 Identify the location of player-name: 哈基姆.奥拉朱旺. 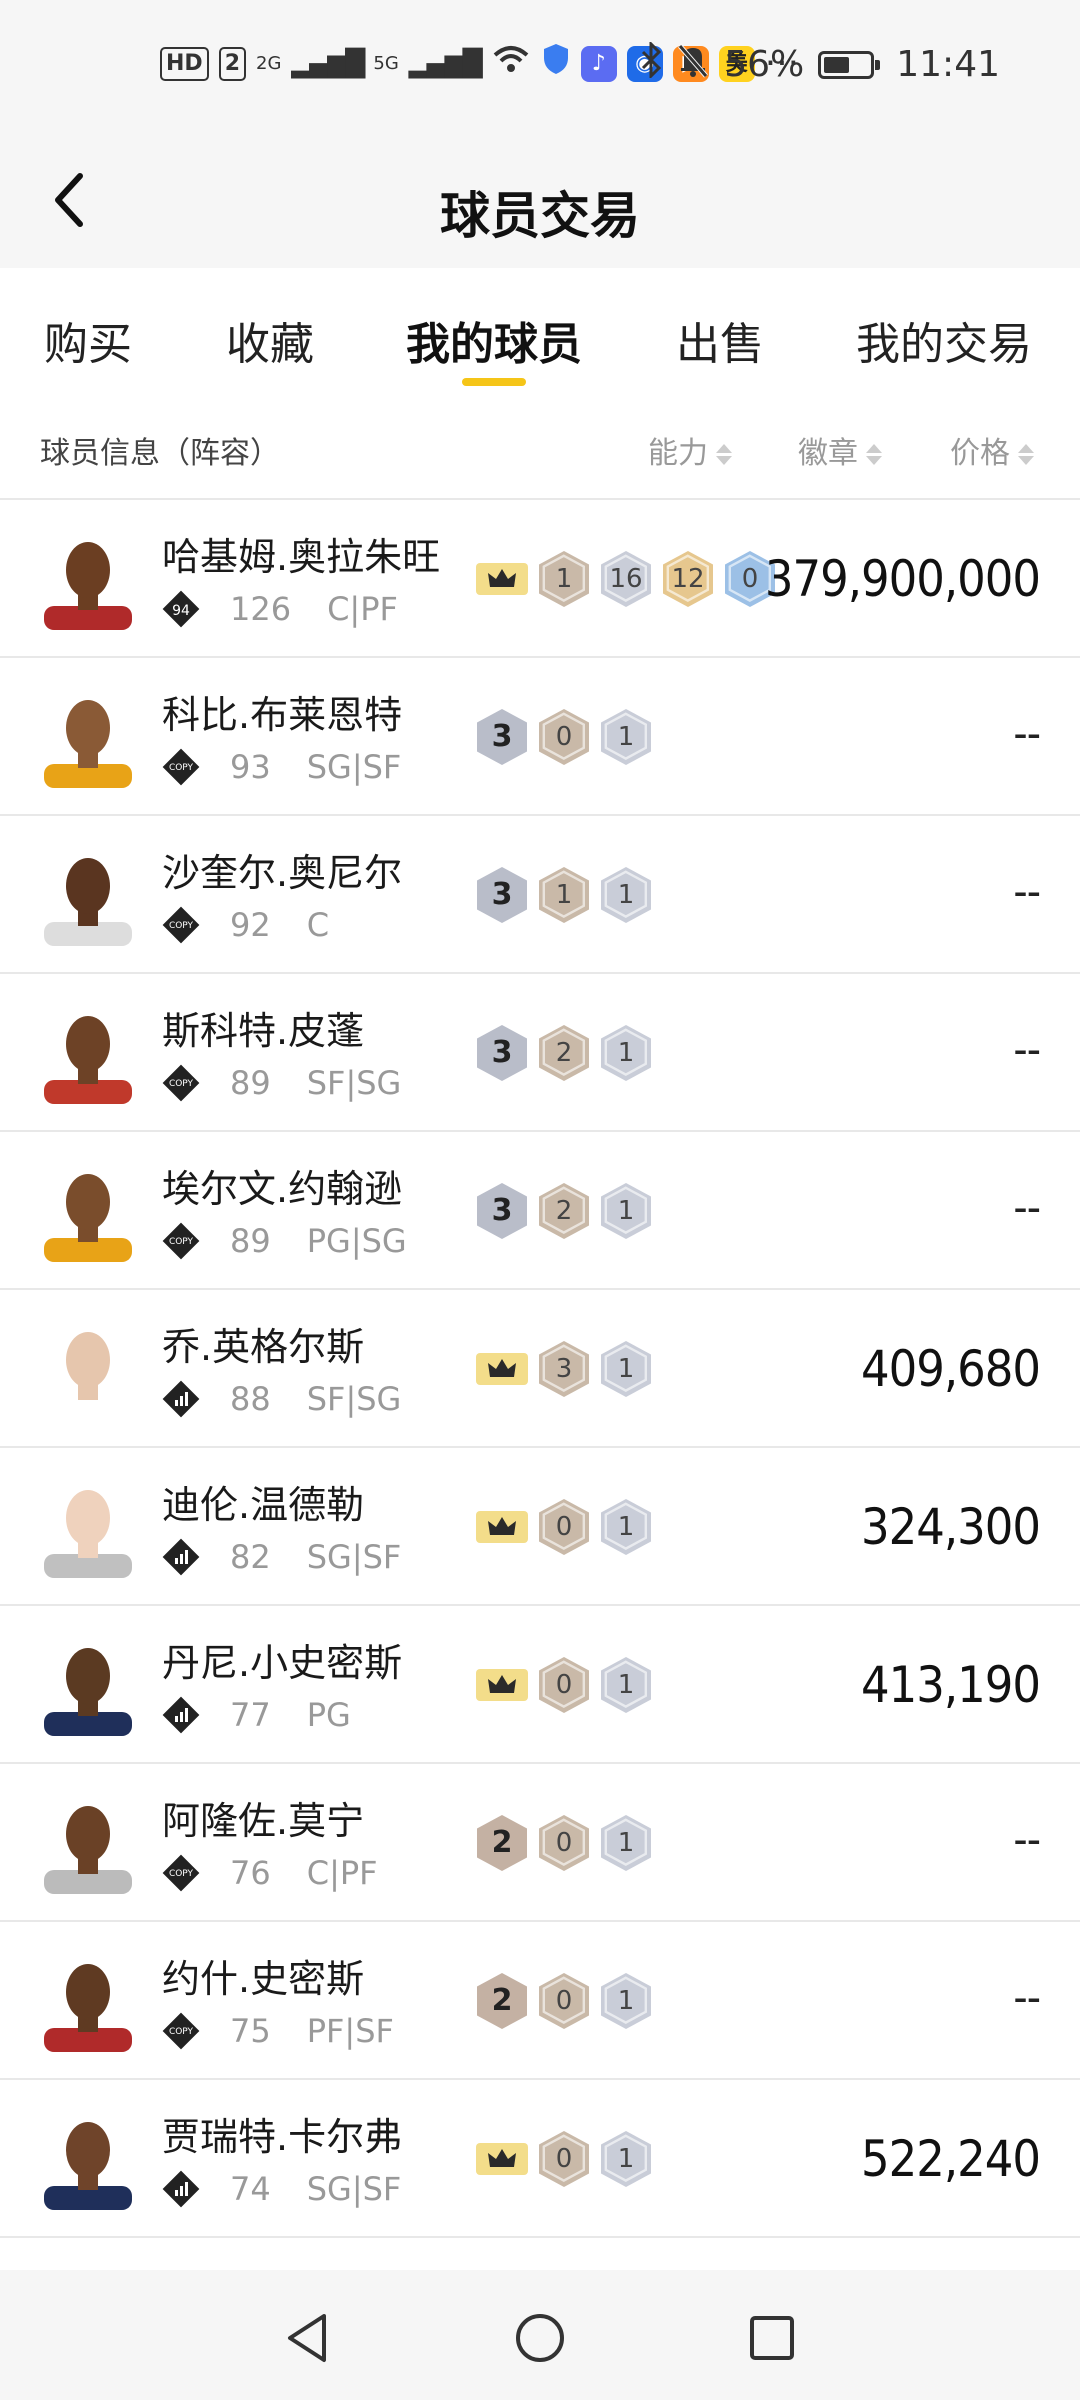
(301, 557).